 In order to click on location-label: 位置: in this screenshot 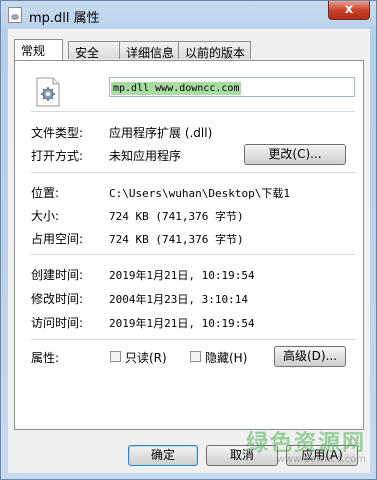, I will do `click(45, 193)`.